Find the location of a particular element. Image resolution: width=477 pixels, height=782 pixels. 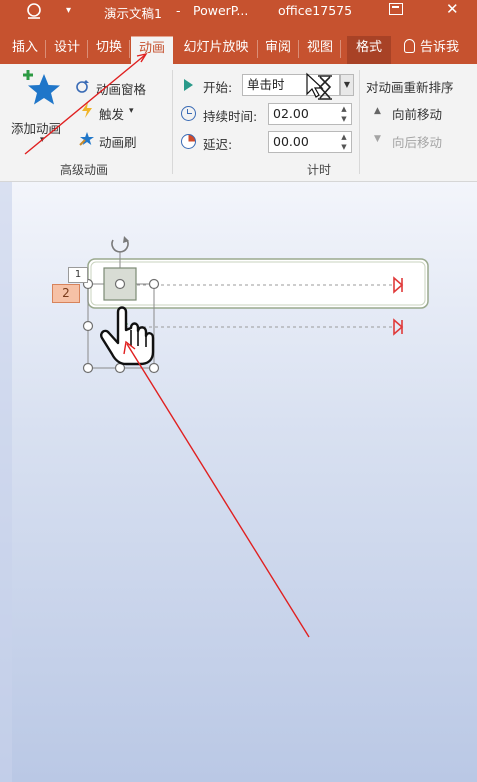

path-end-marker-icon is located at coordinates (398, 327).